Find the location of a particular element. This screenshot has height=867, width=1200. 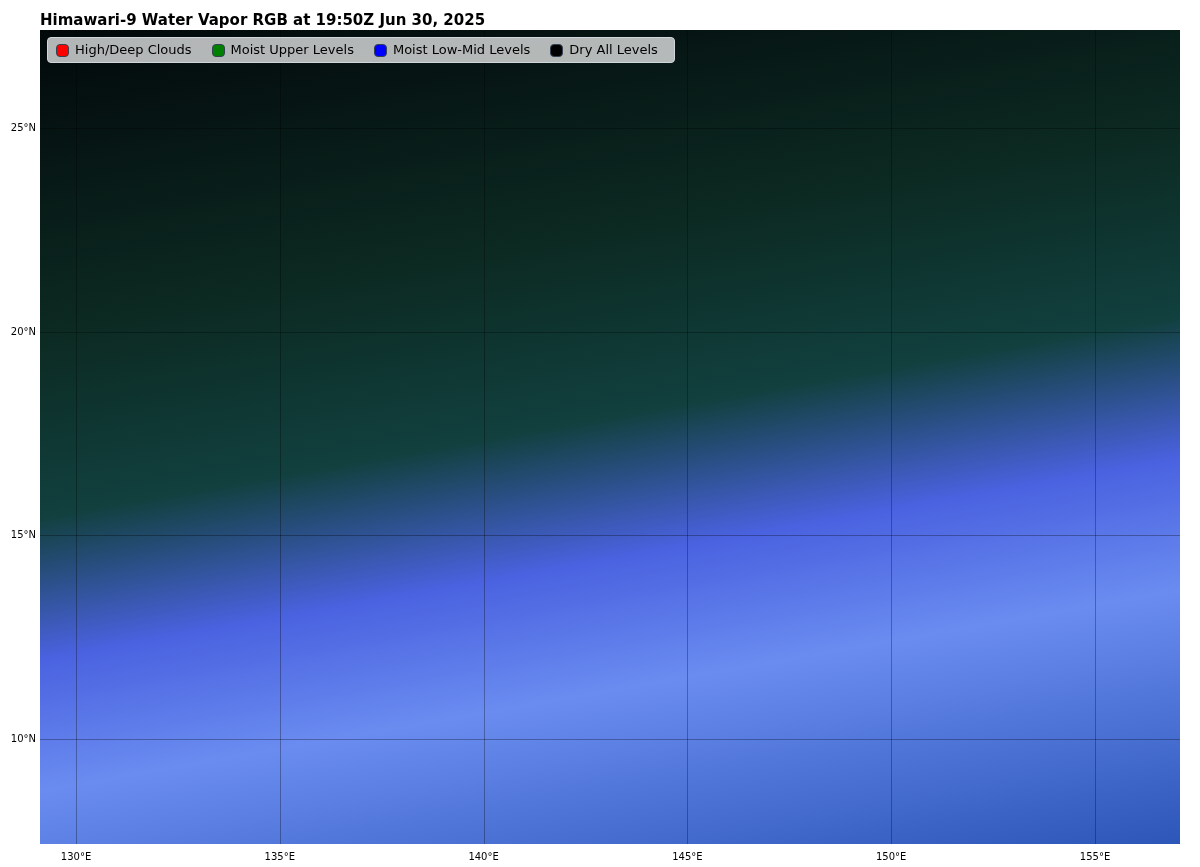

longitude-label: 145°E is located at coordinates (687, 857).